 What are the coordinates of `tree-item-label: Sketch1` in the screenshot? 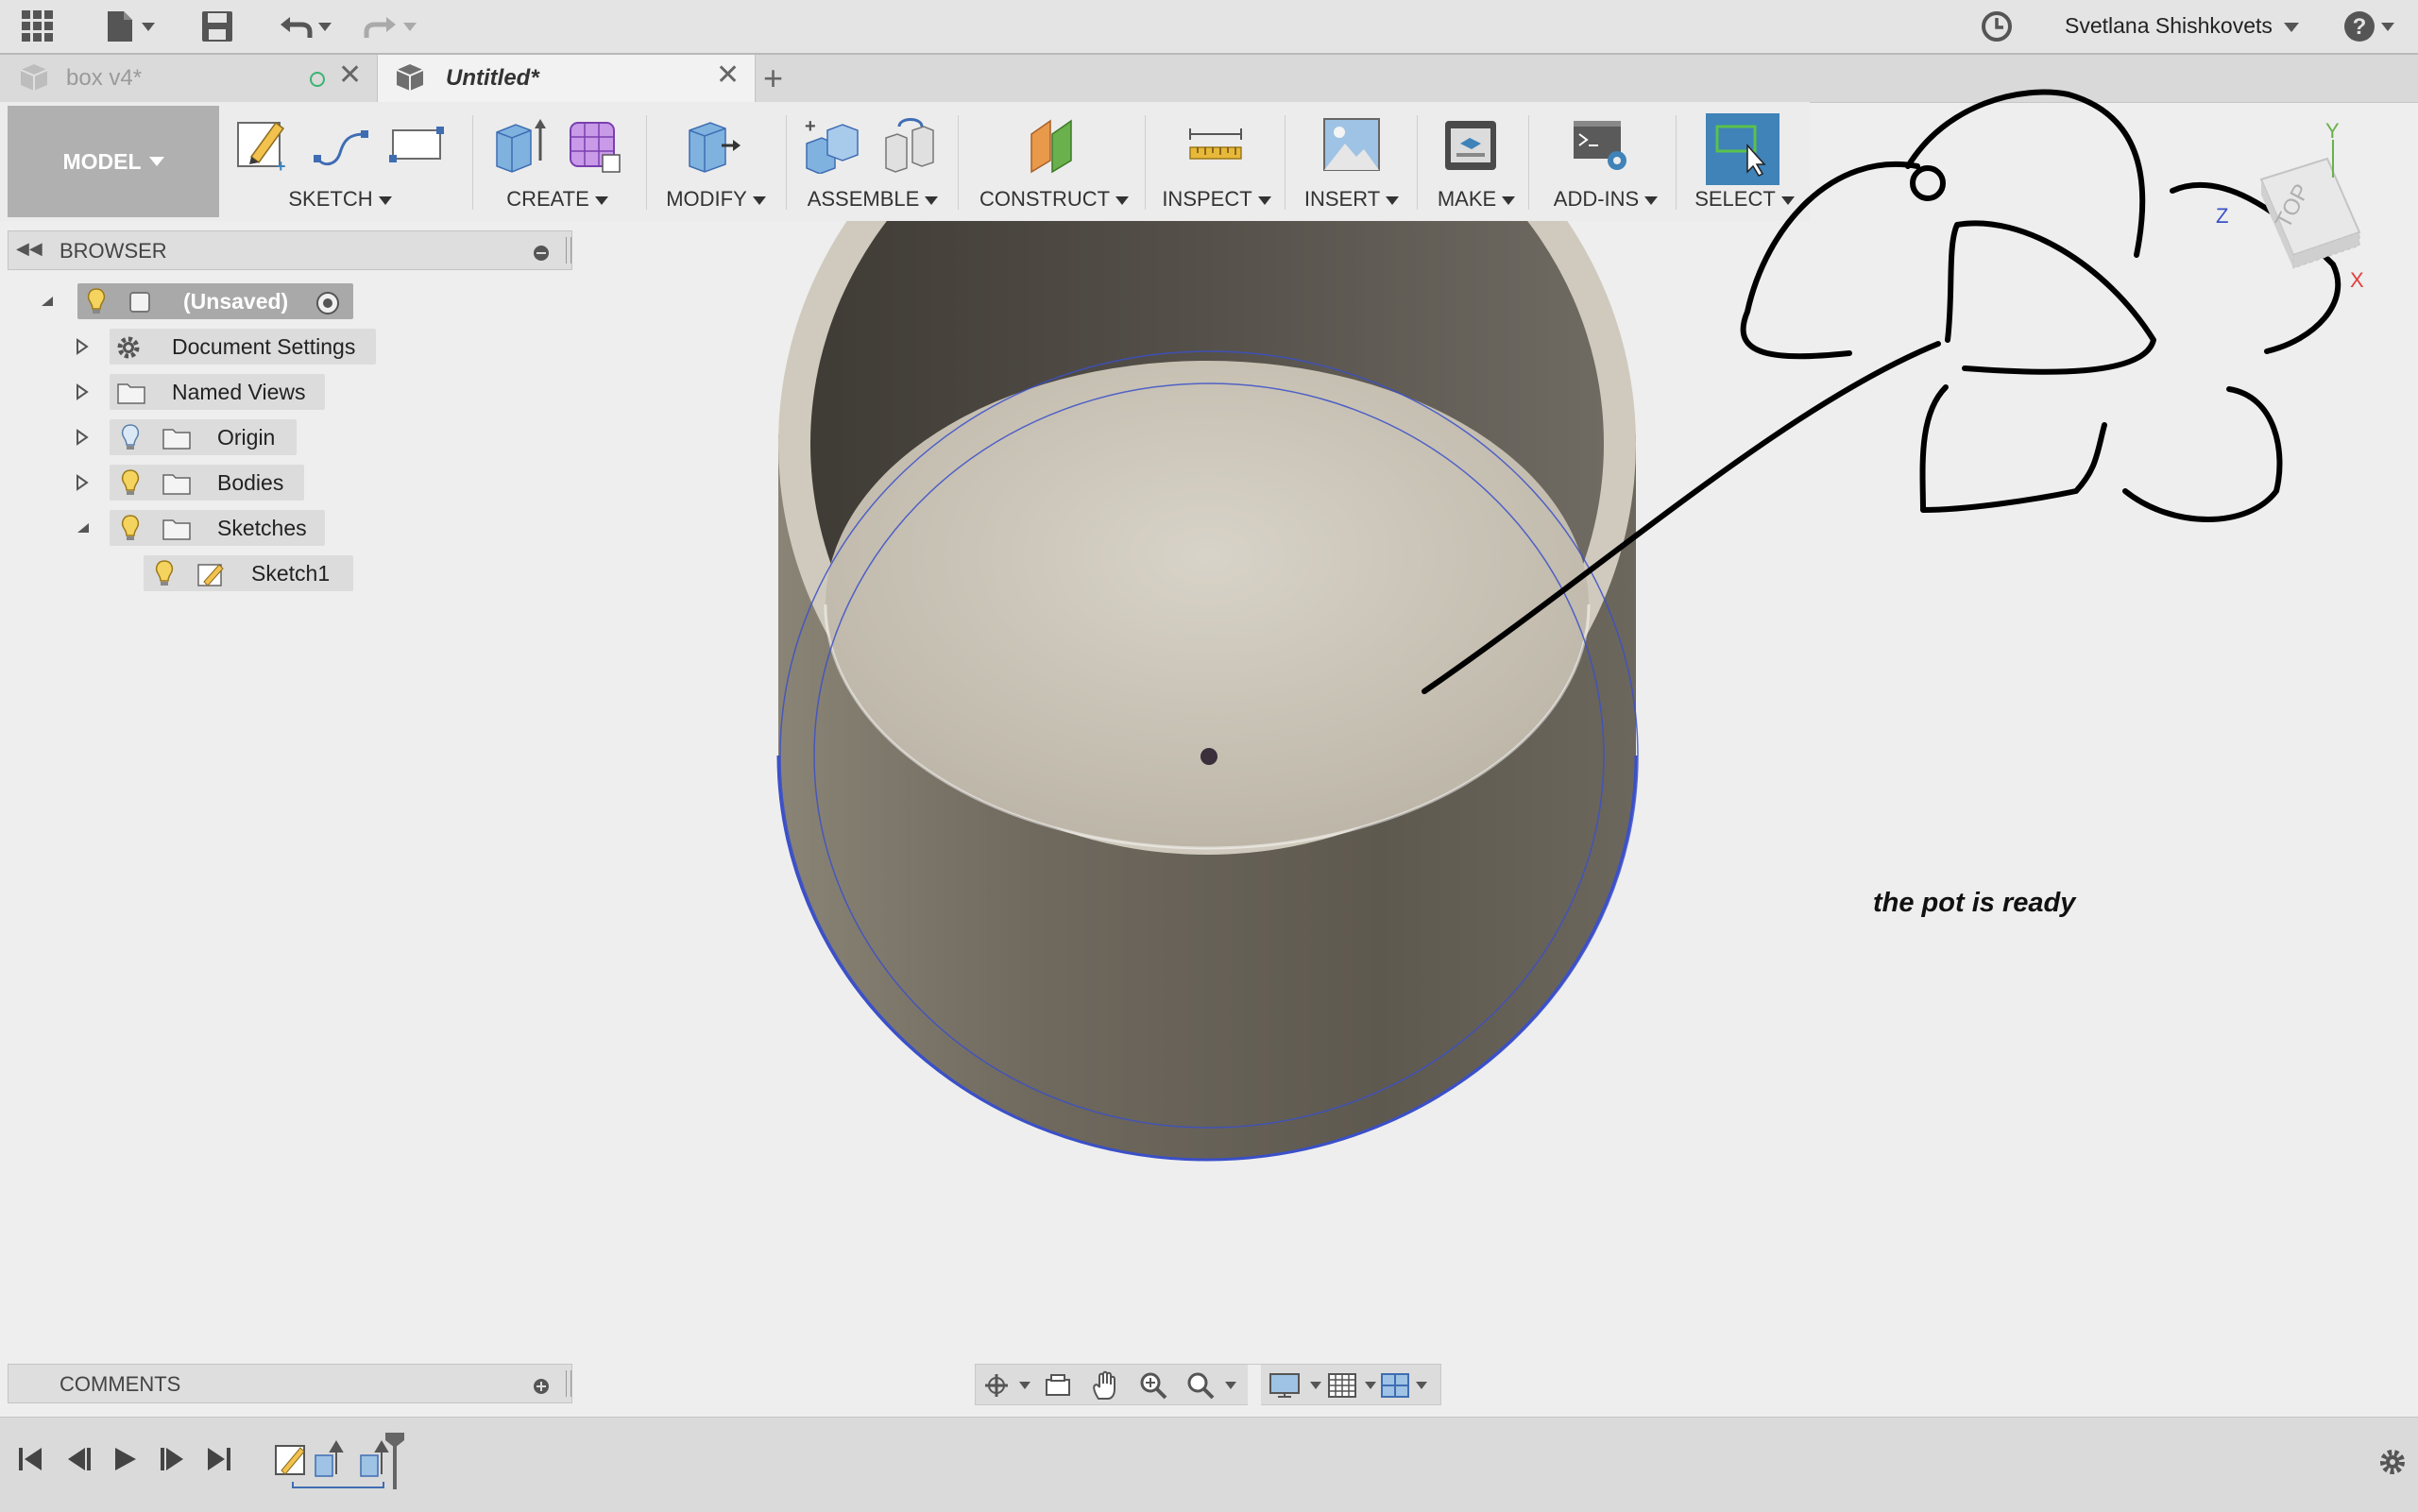 It's located at (291, 573).